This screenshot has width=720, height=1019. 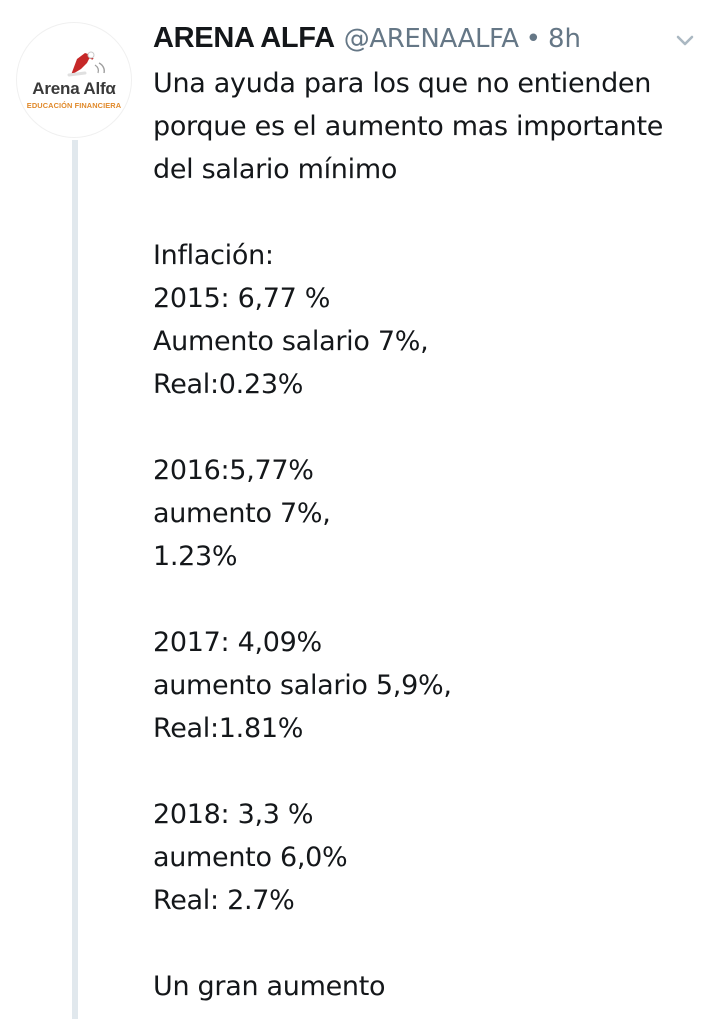 What do you see at coordinates (291, 341) in the screenshot?
I see `text-line: Aumento salario 7%,` at bounding box center [291, 341].